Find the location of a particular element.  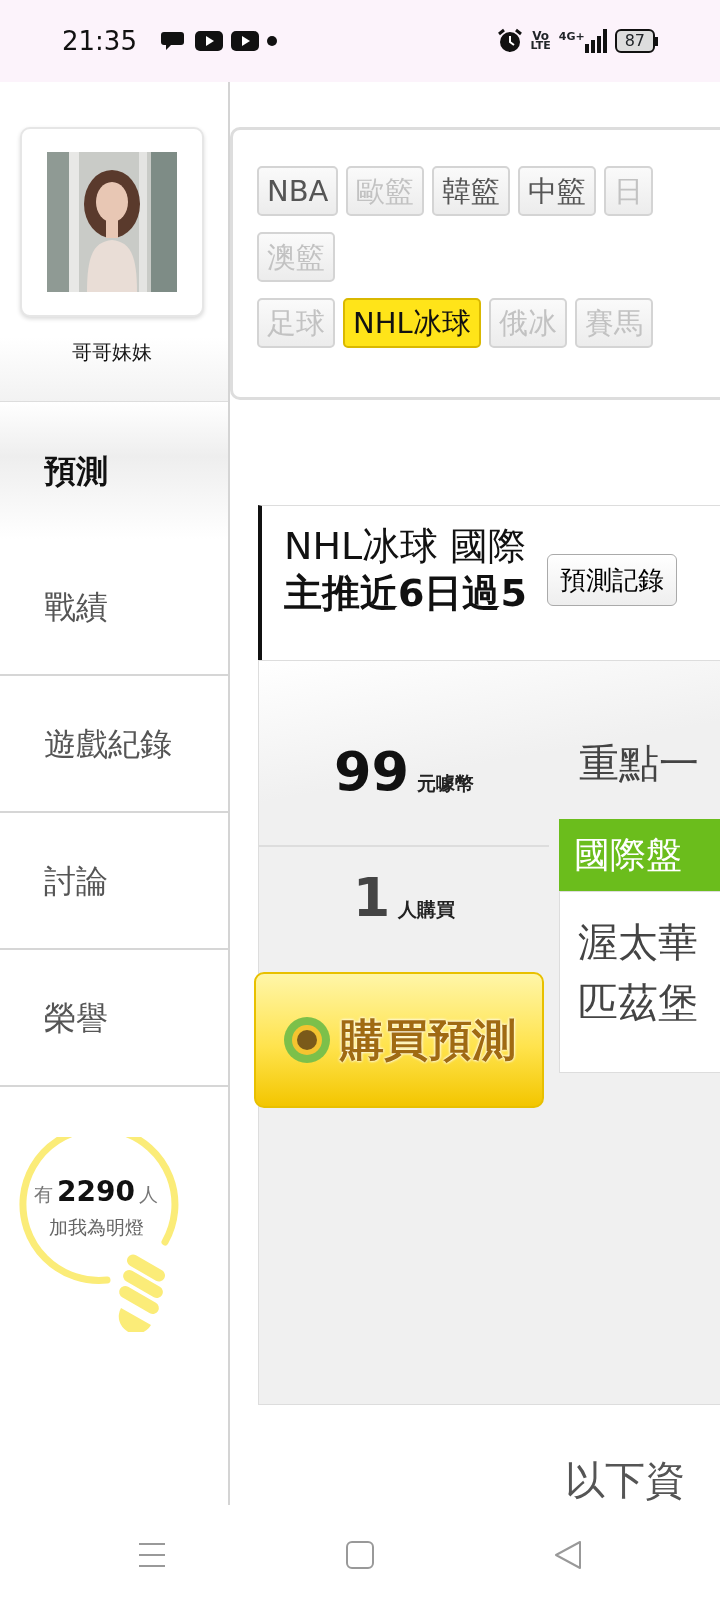

sport-tag: NHL冰球 is located at coordinates (412, 323).